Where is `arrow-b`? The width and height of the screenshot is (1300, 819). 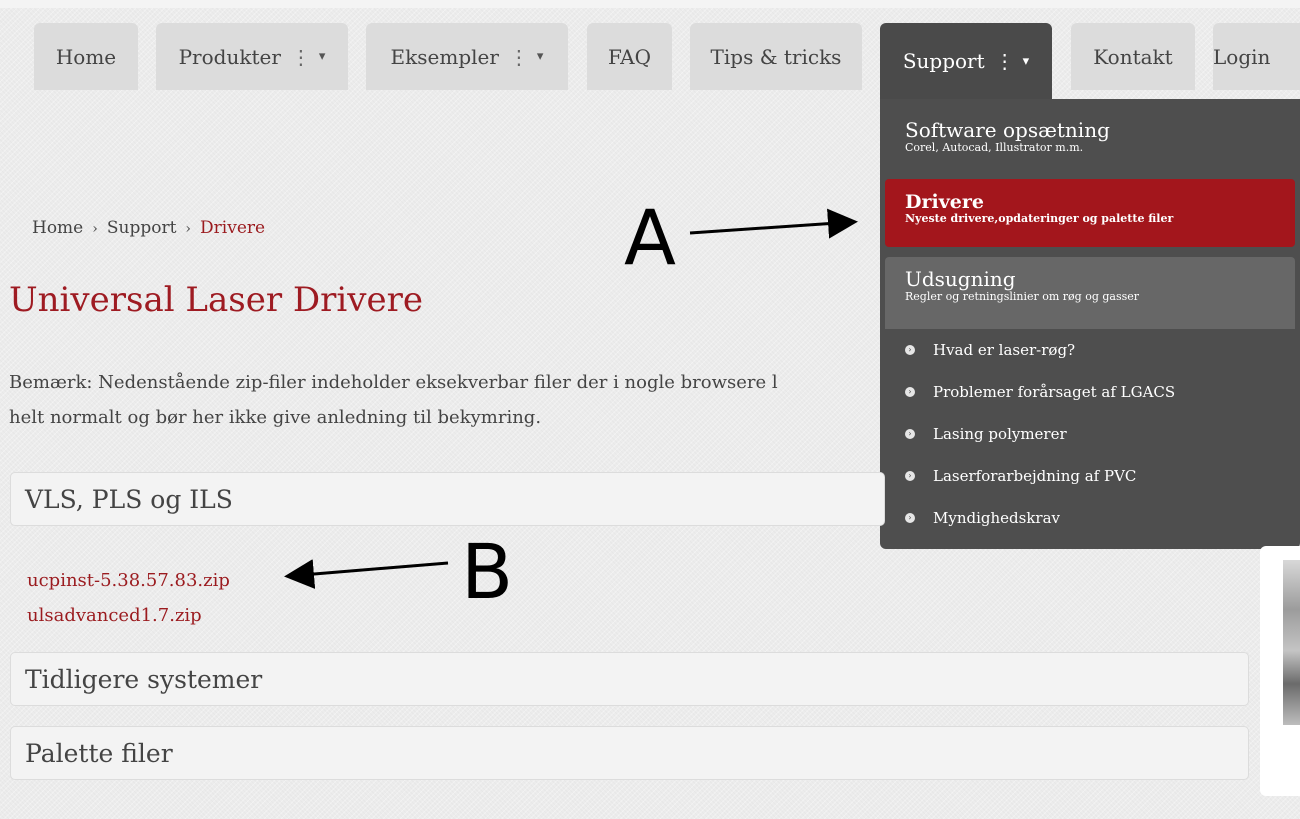
arrow-b is located at coordinates (366, 574).